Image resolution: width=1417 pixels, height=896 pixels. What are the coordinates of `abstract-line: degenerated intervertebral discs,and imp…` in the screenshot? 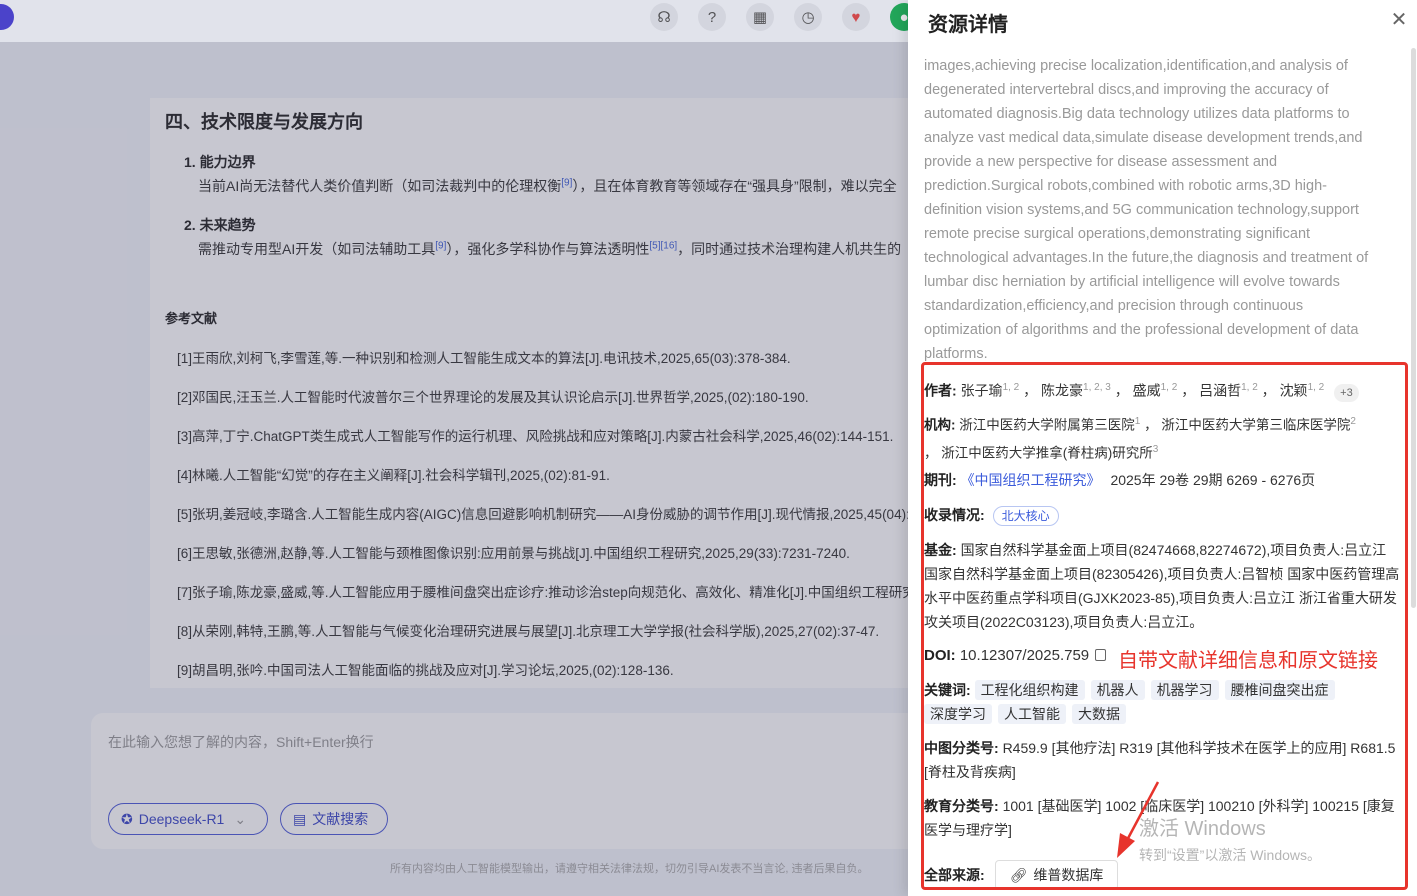 It's located at (1126, 90).